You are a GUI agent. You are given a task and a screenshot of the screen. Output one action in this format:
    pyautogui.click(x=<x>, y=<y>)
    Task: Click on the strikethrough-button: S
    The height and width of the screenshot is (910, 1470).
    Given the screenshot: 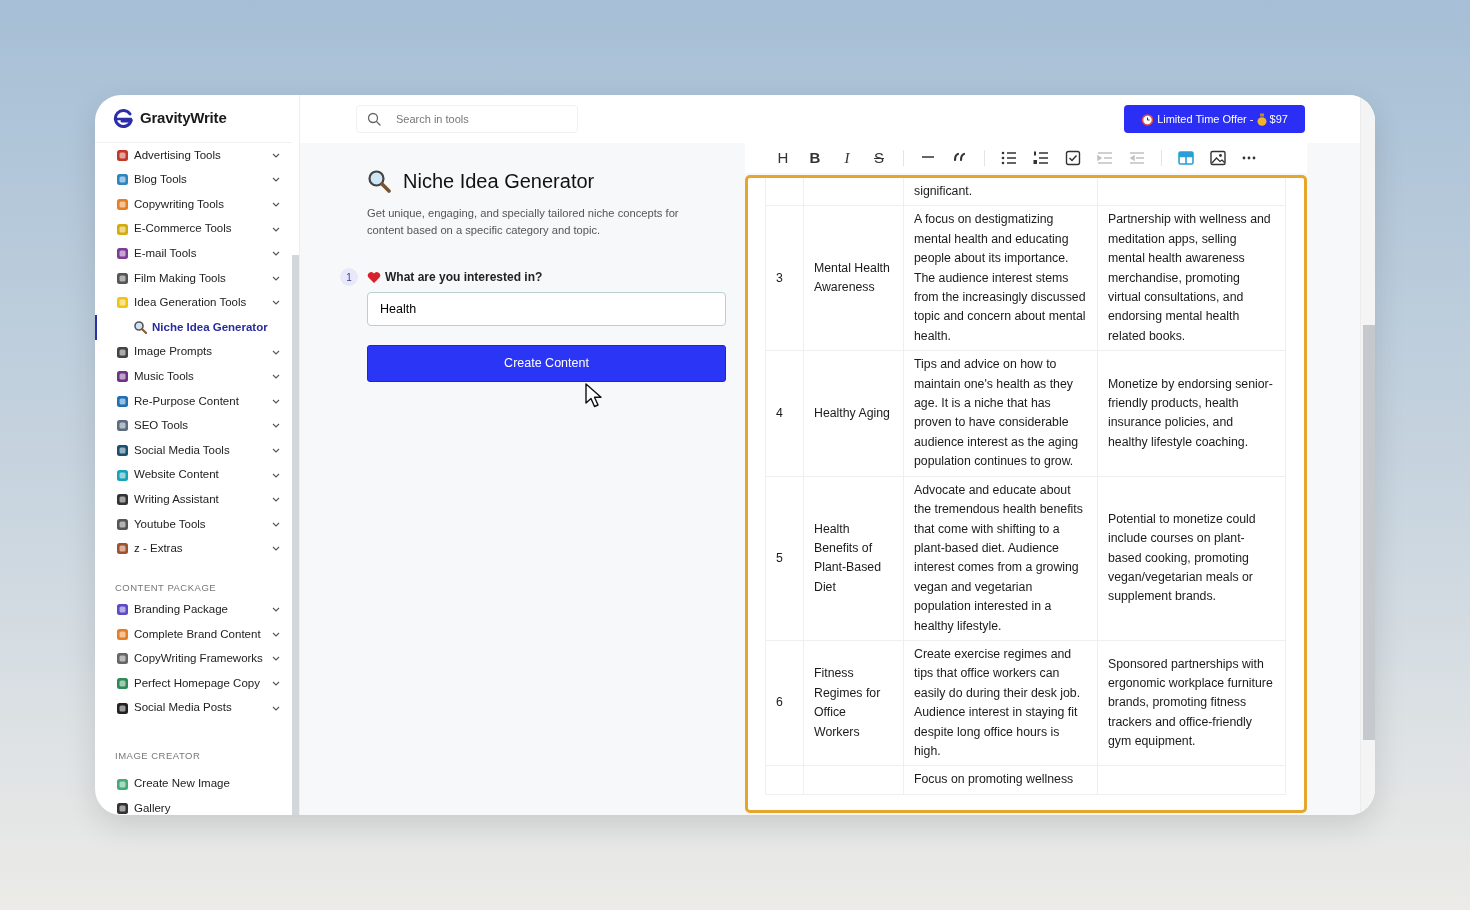 What is the action you would take?
    pyautogui.click(x=879, y=158)
    